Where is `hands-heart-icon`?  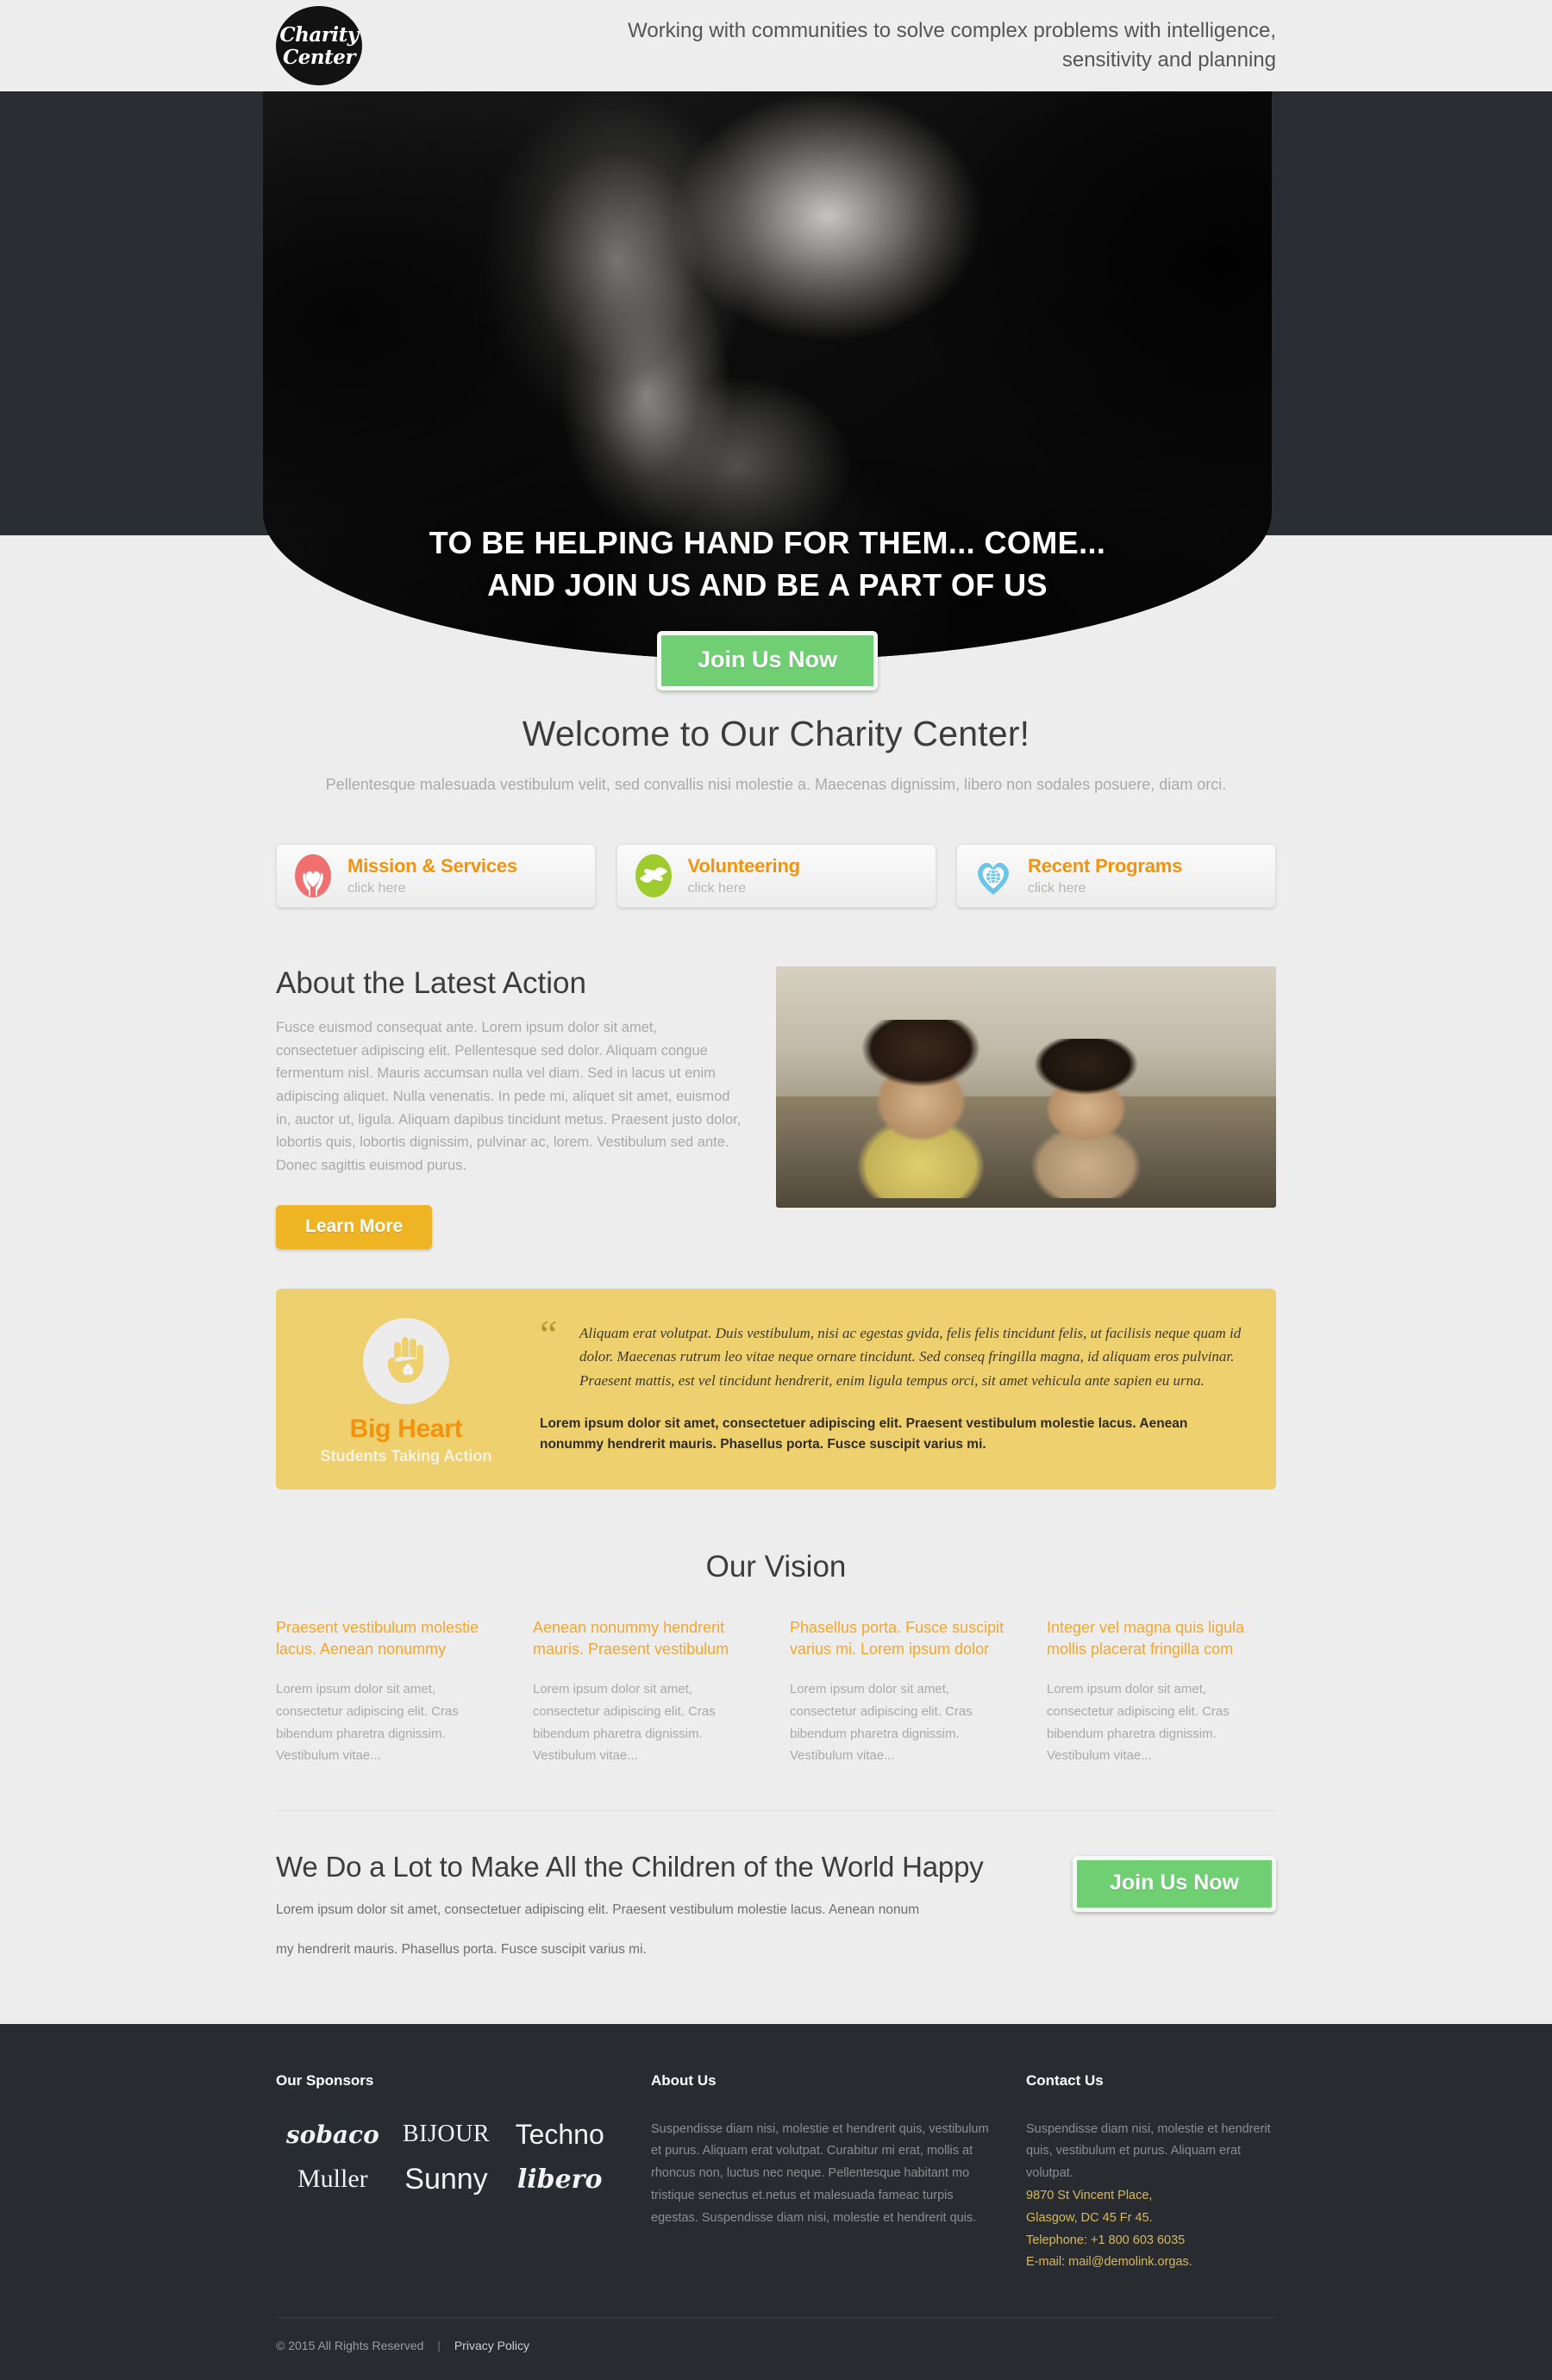 hands-heart-icon is located at coordinates (313, 876).